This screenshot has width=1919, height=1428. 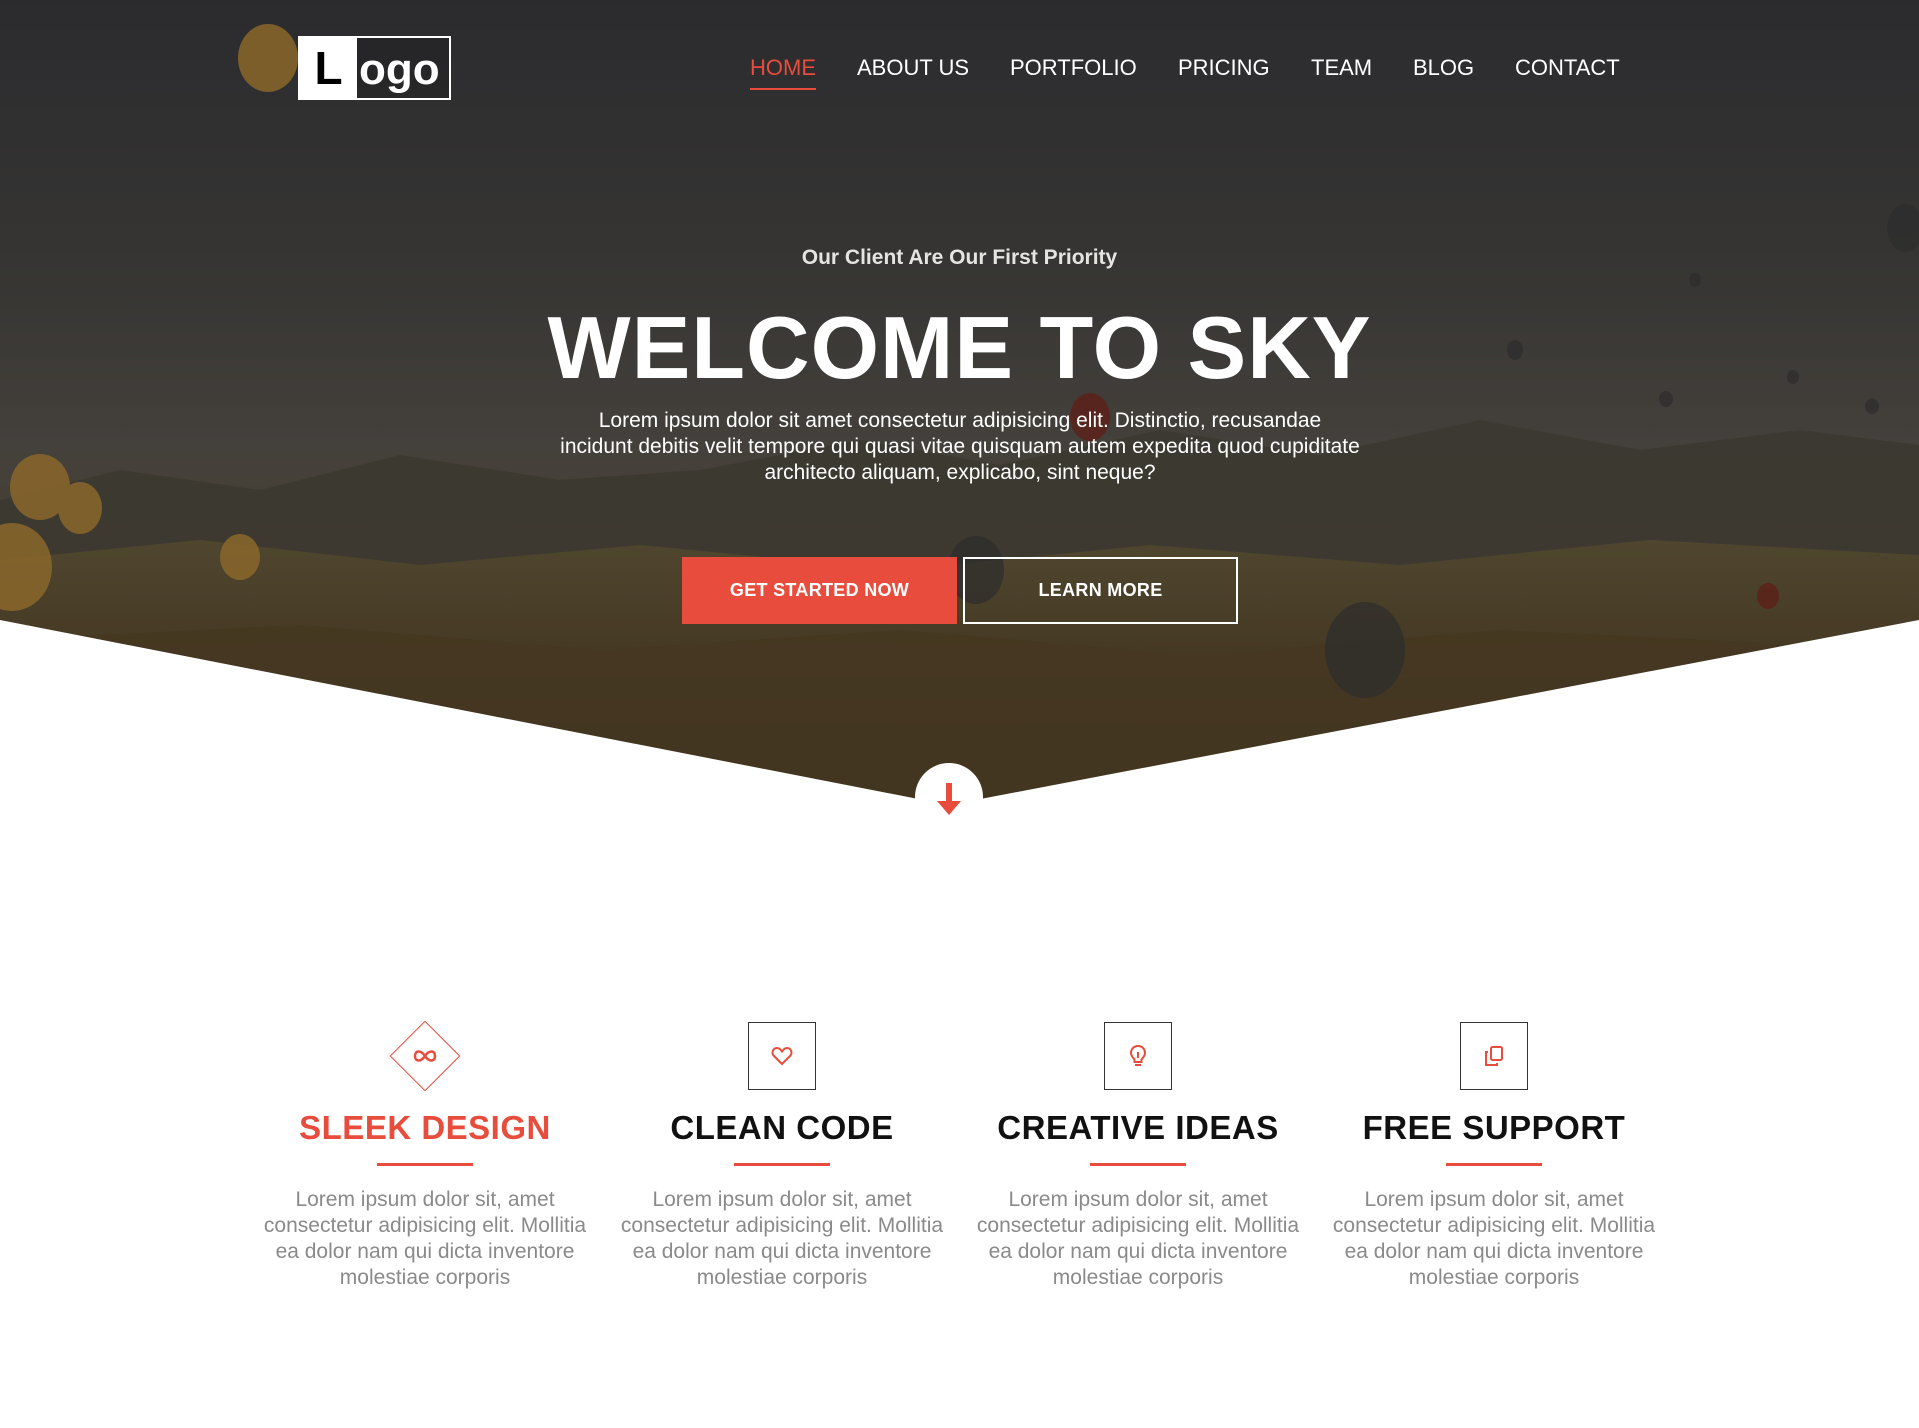 I want to click on feature-title: CREATIVE IDEAS, so click(x=1138, y=1127).